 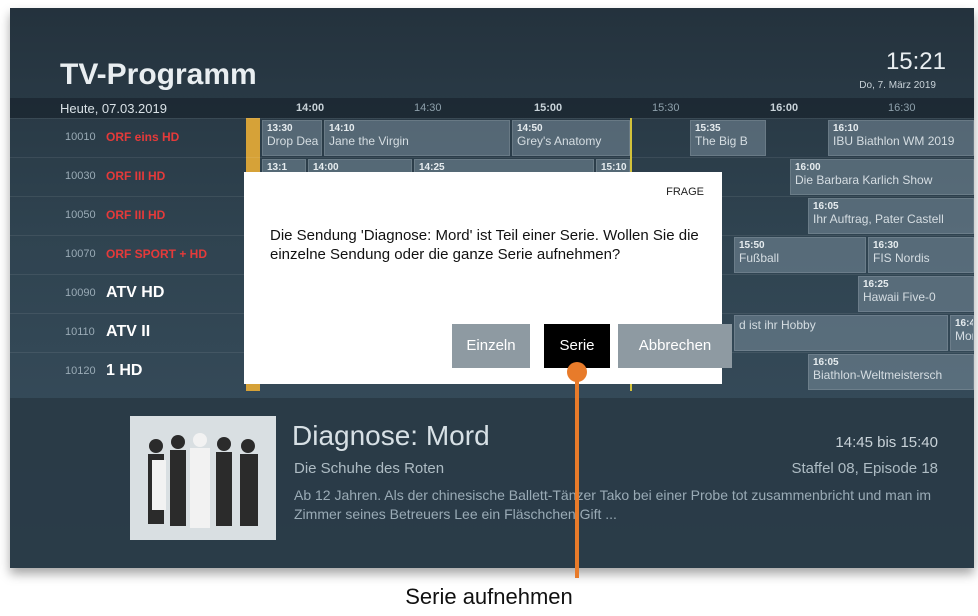 What do you see at coordinates (143, 137) in the screenshot?
I see `channel-logo: ORF eins HD` at bounding box center [143, 137].